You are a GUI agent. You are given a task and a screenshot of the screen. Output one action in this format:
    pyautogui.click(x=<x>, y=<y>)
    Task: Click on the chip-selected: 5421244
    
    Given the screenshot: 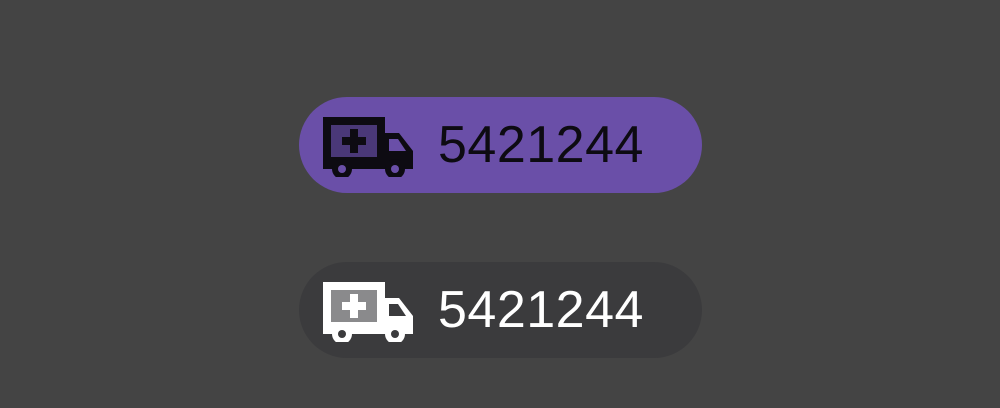 What is the action you would take?
    pyautogui.click(x=500, y=145)
    